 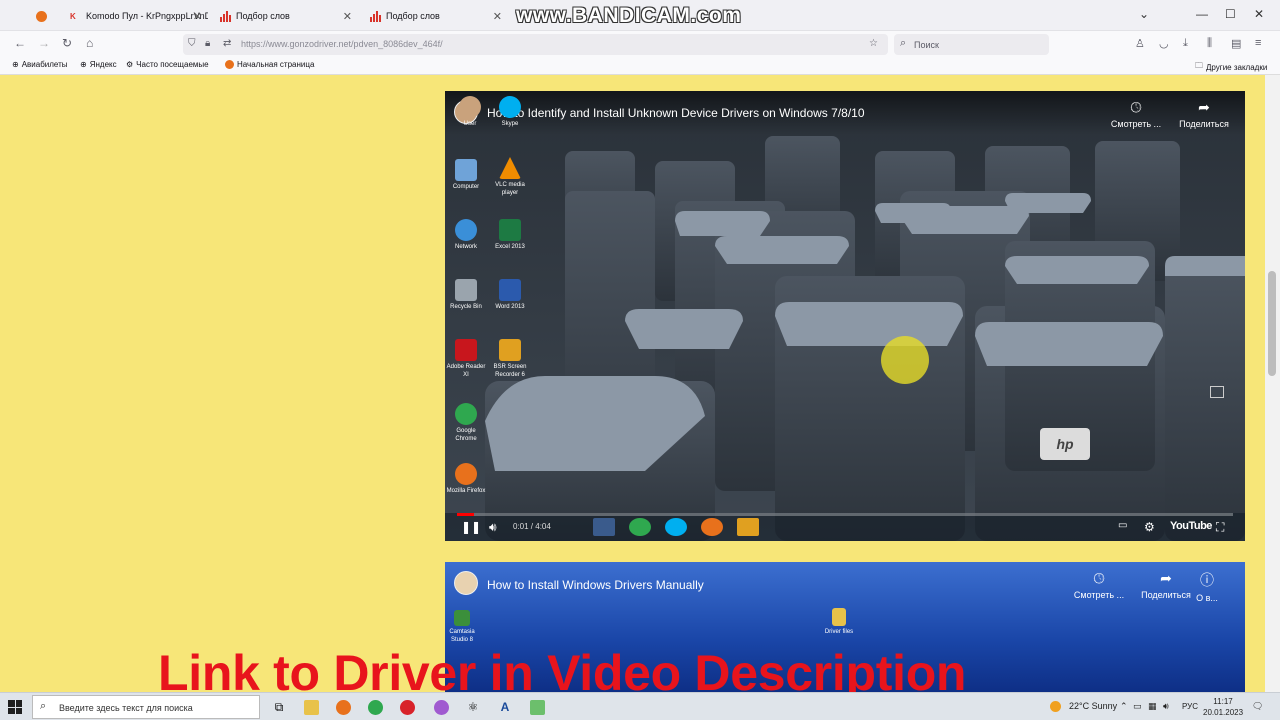 I want to click on excel-icon, so click(x=510, y=230).